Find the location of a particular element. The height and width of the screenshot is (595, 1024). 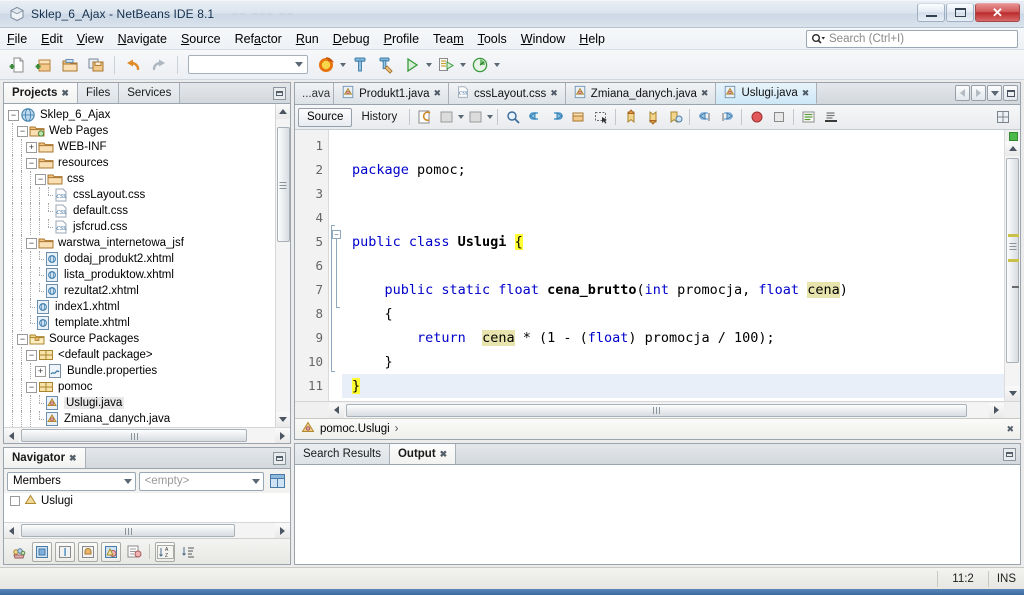

tab-projects: Projects ✖ is located at coordinates (41, 93).